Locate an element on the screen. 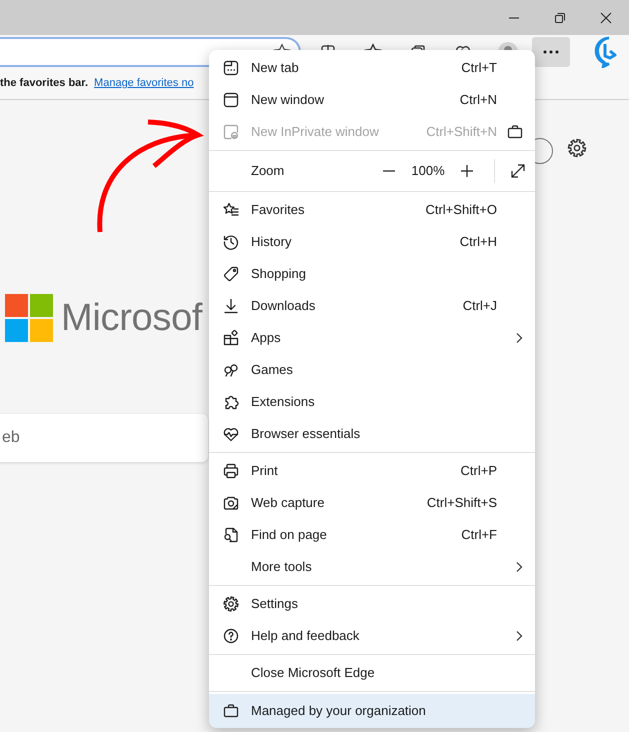 Image resolution: width=629 pixels, height=732 pixels. search-text: eb is located at coordinates (11, 438).